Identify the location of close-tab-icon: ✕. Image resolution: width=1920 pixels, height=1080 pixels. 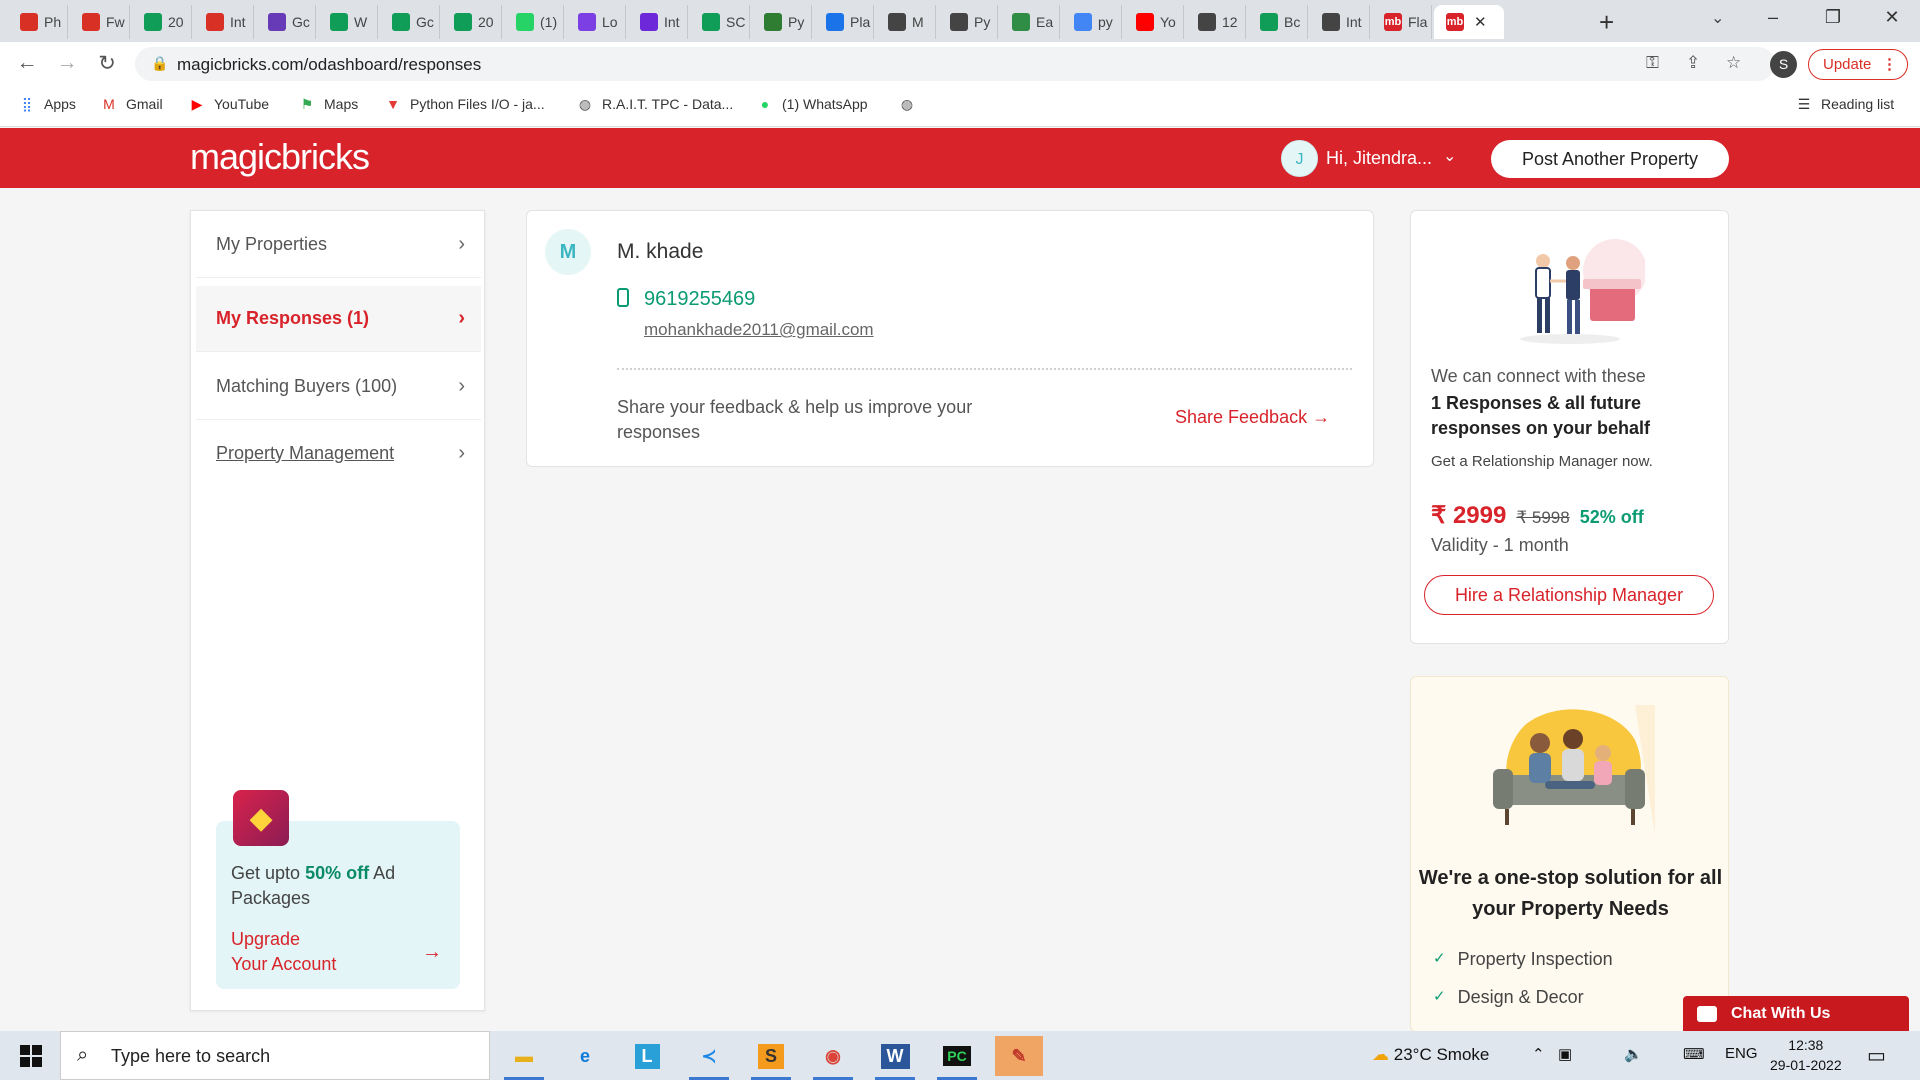
(1480, 22).